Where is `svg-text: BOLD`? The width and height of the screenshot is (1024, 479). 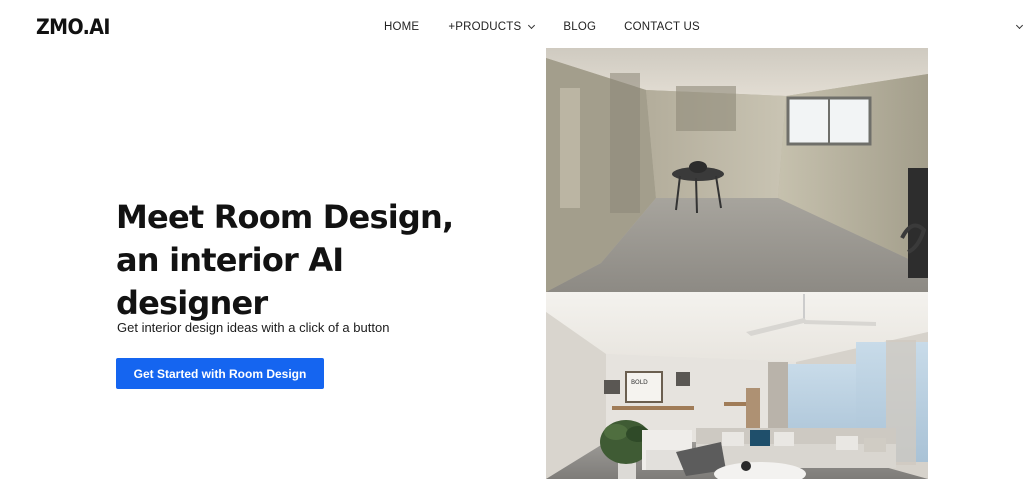 svg-text: BOLD is located at coordinates (639, 382).